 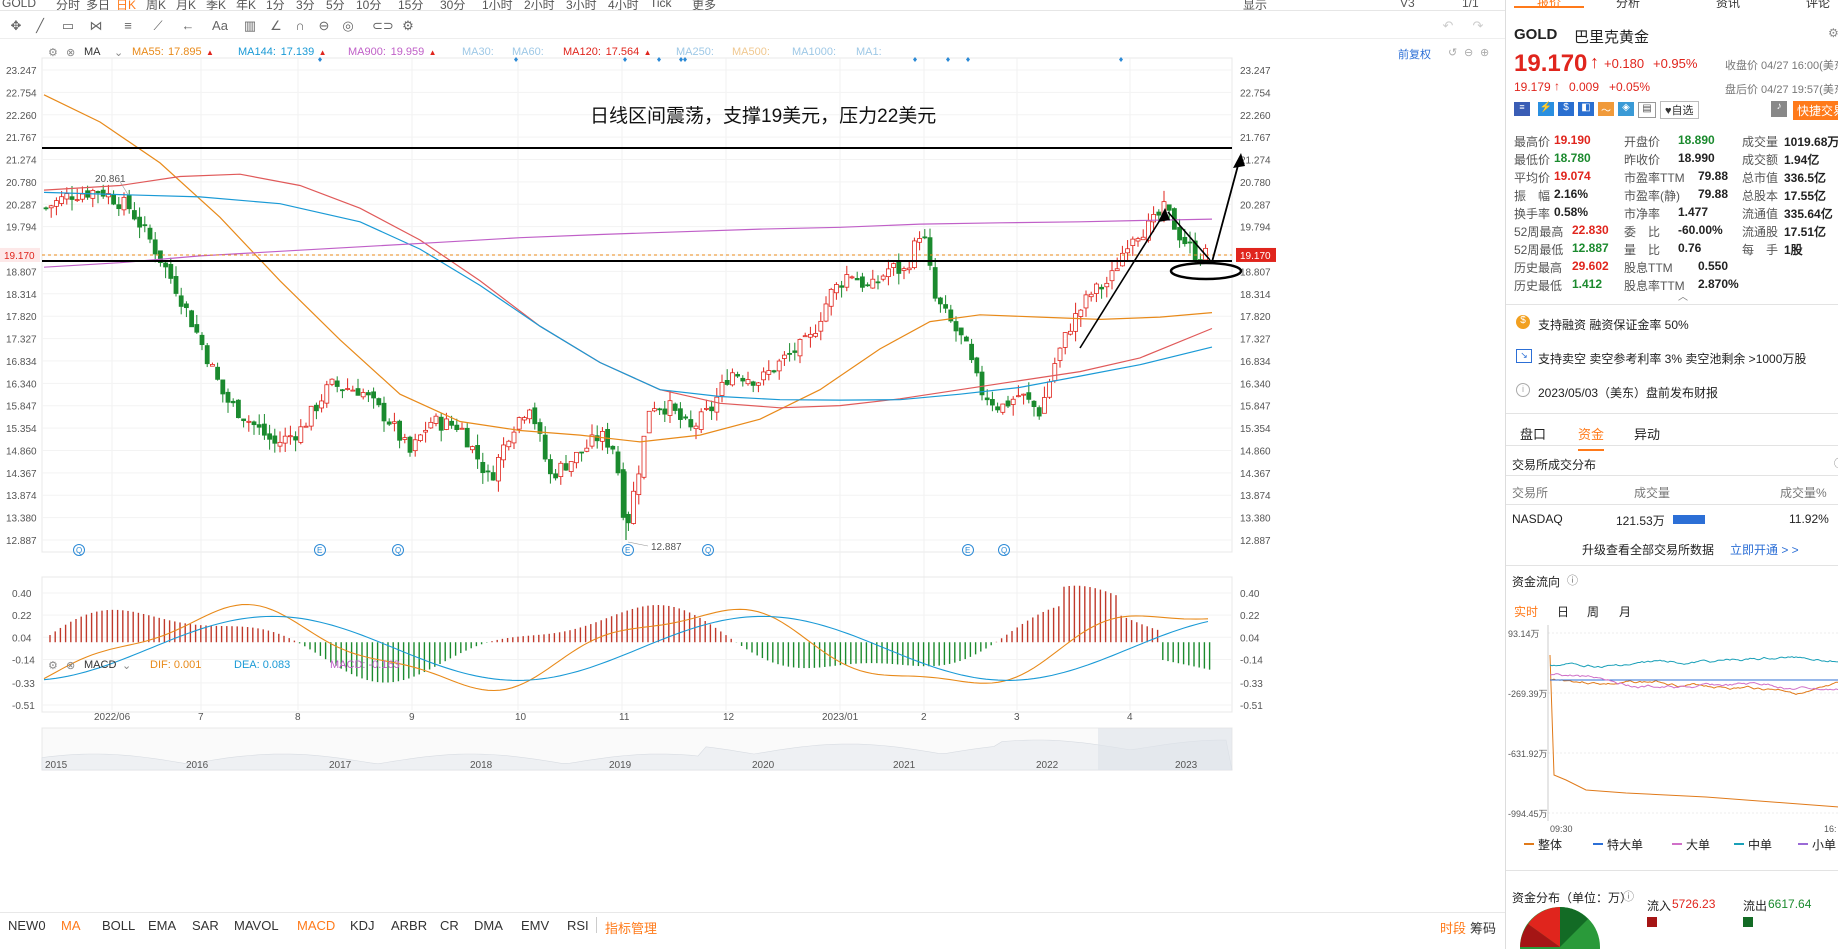 What do you see at coordinates (539, 5) in the screenshot?
I see `period-15: 2小时` at bounding box center [539, 5].